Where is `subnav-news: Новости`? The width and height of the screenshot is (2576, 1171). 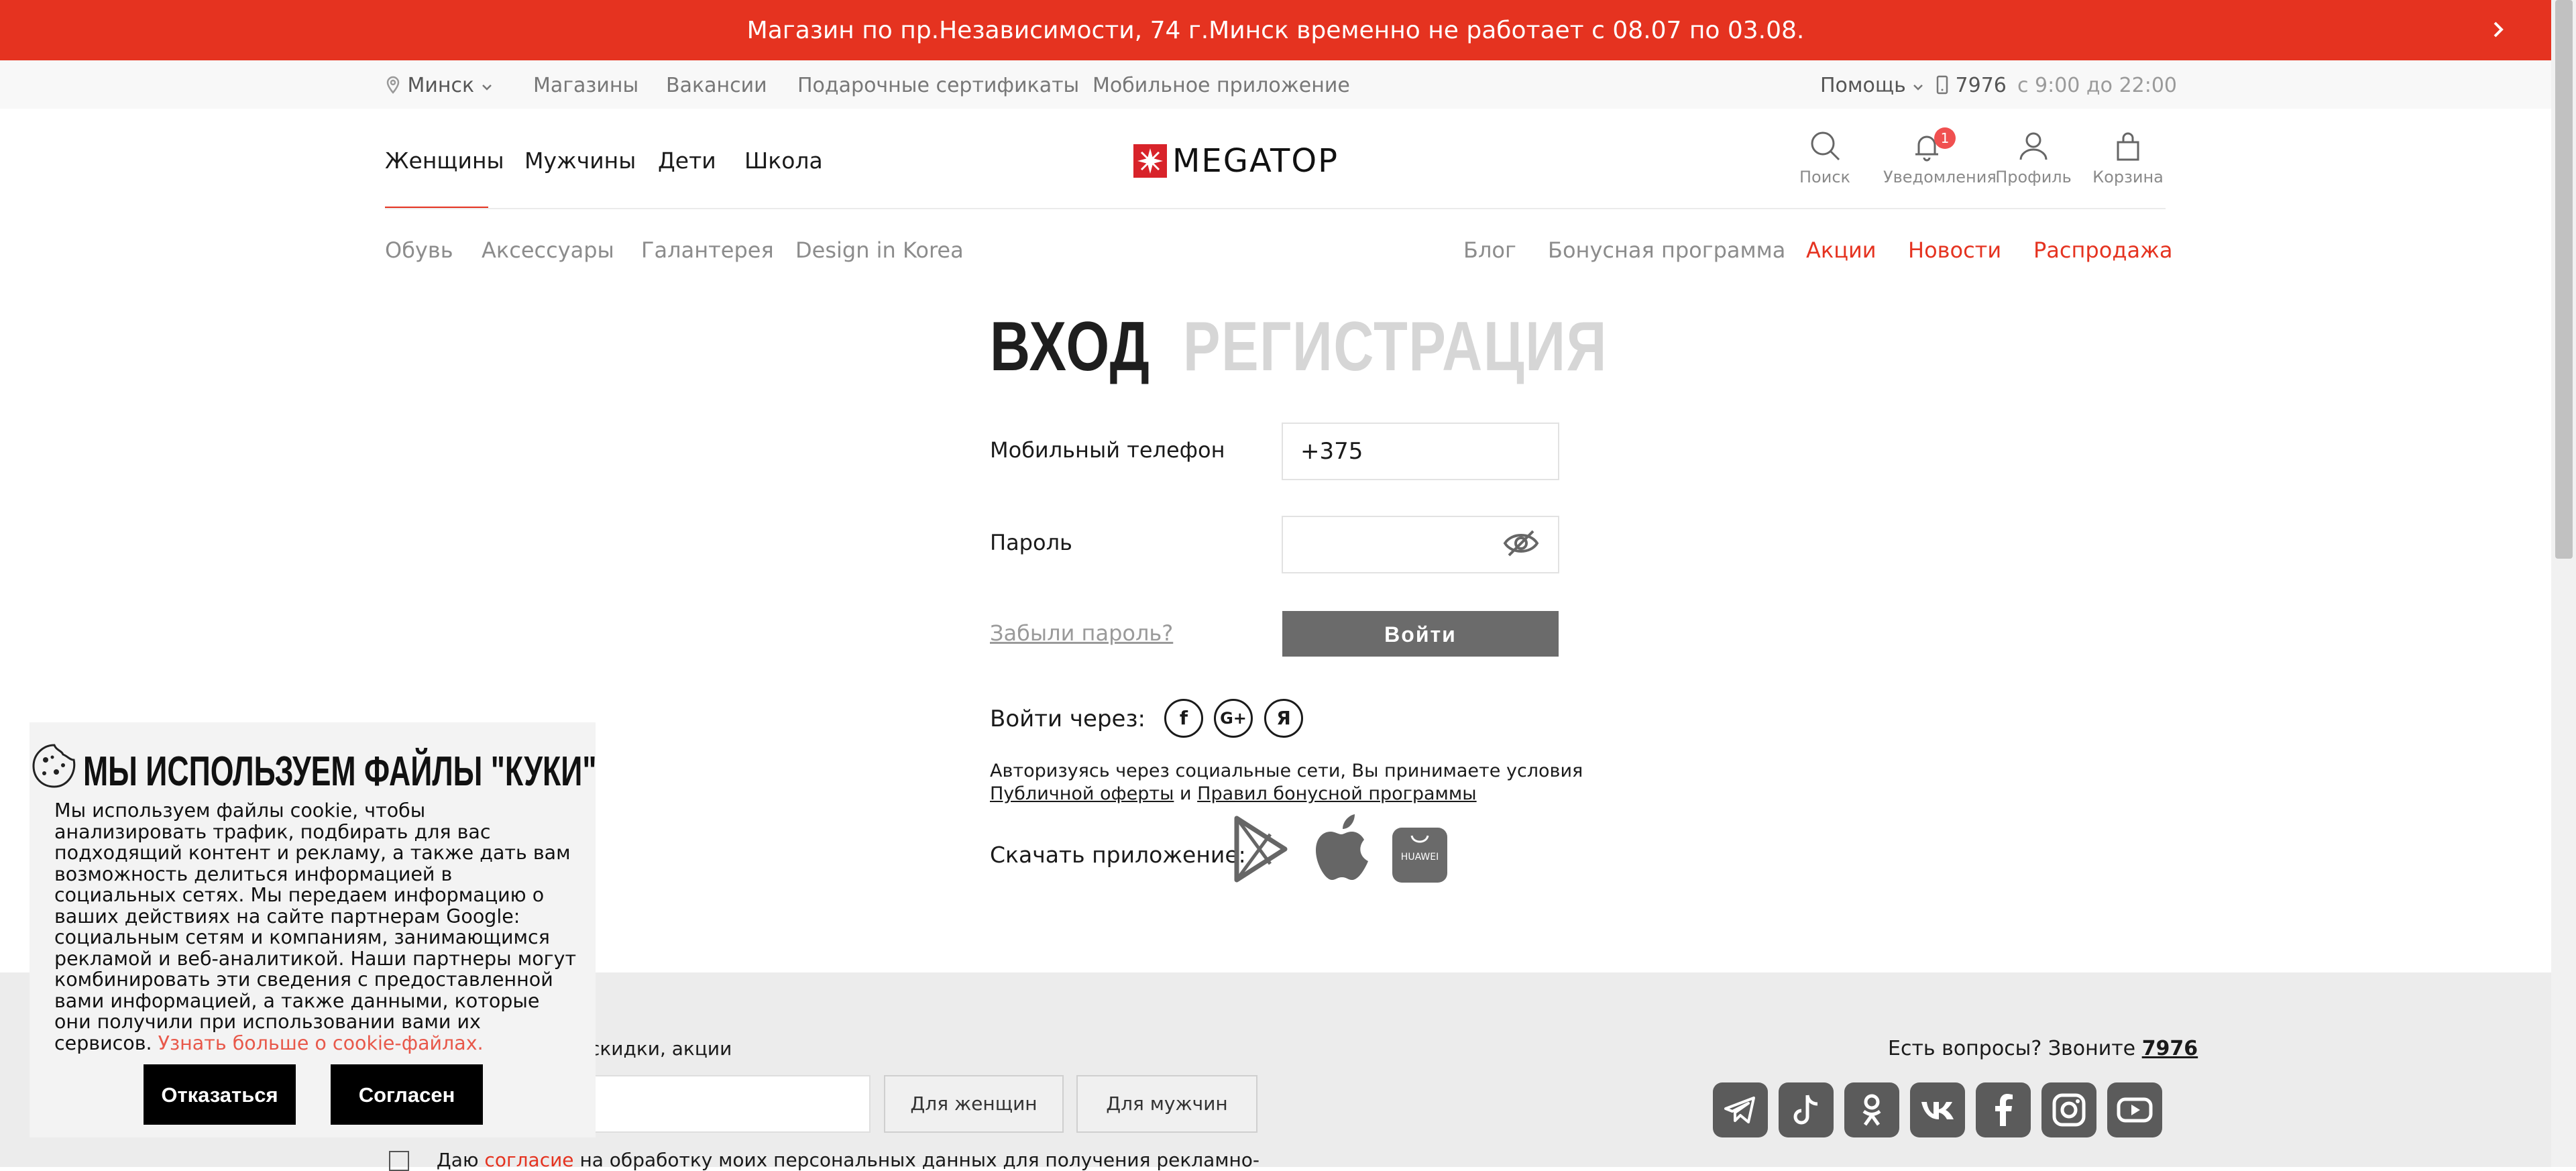
subnav-news: Новости is located at coordinates (1954, 250).